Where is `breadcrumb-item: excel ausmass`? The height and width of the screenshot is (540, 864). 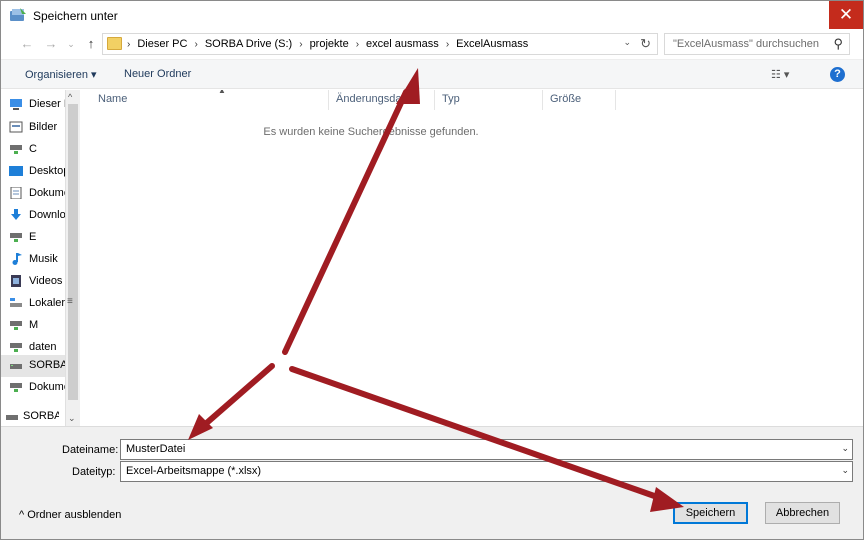 breadcrumb-item: excel ausmass is located at coordinates (402, 44).